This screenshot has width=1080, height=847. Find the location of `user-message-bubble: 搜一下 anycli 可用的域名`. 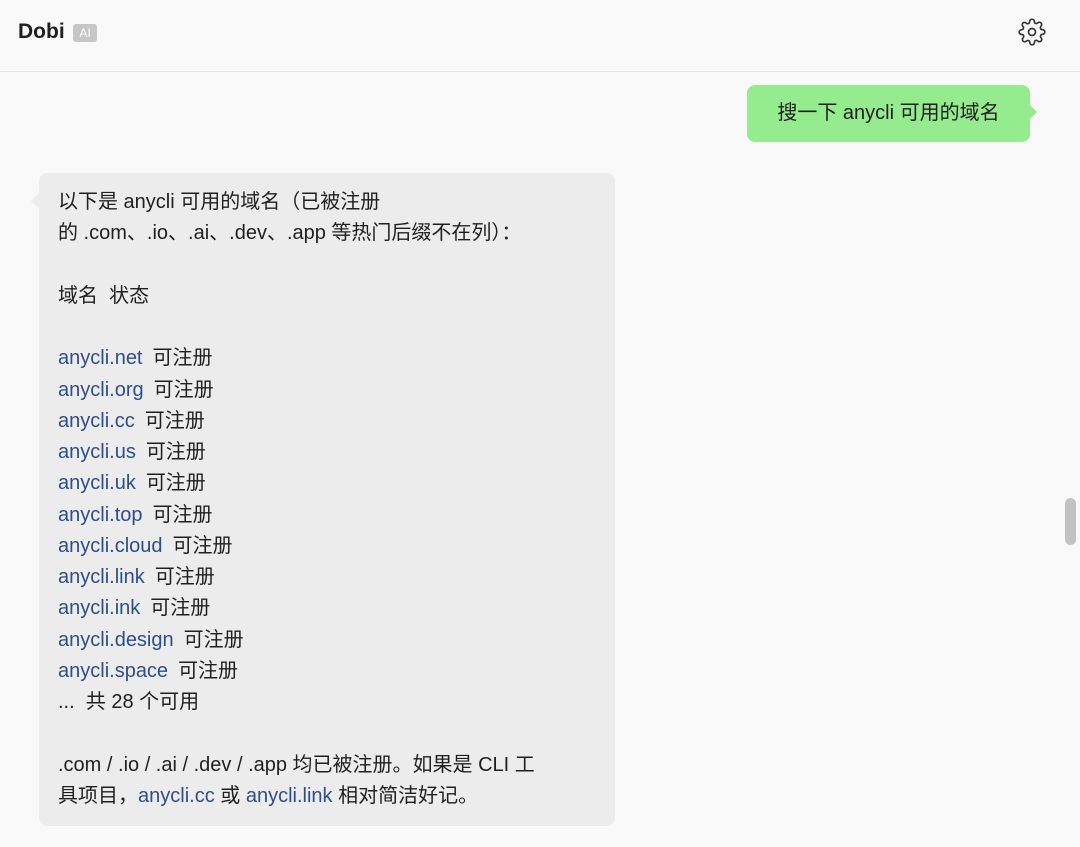

user-message-bubble: 搜一下 anycli 可用的域名 is located at coordinates (888, 113).